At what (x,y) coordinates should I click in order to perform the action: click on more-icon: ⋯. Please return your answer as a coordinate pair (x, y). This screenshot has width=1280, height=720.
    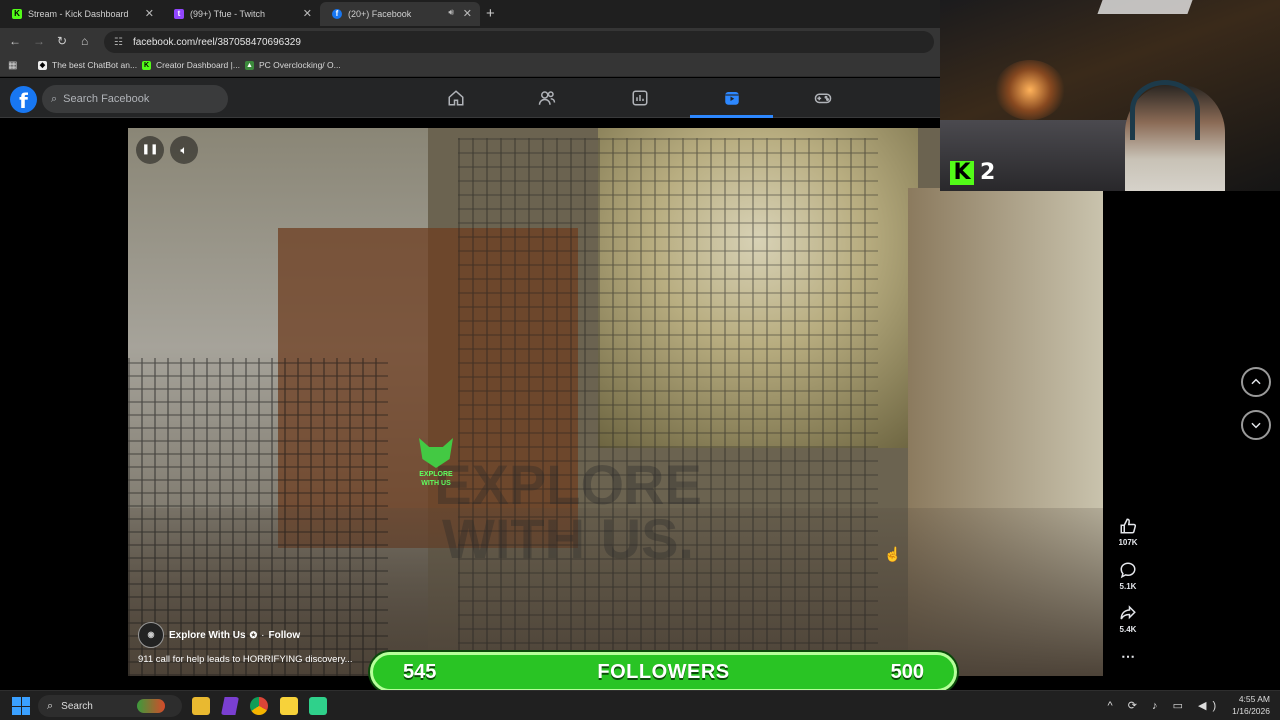
    Looking at the image, I should click on (1128, 656).